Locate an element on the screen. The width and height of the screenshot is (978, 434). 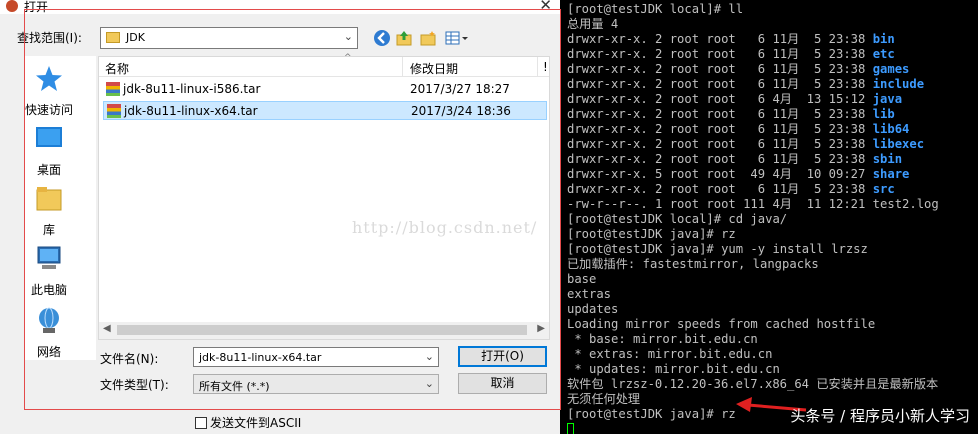
terminal-line: extras is located at coordinates (772, 294).